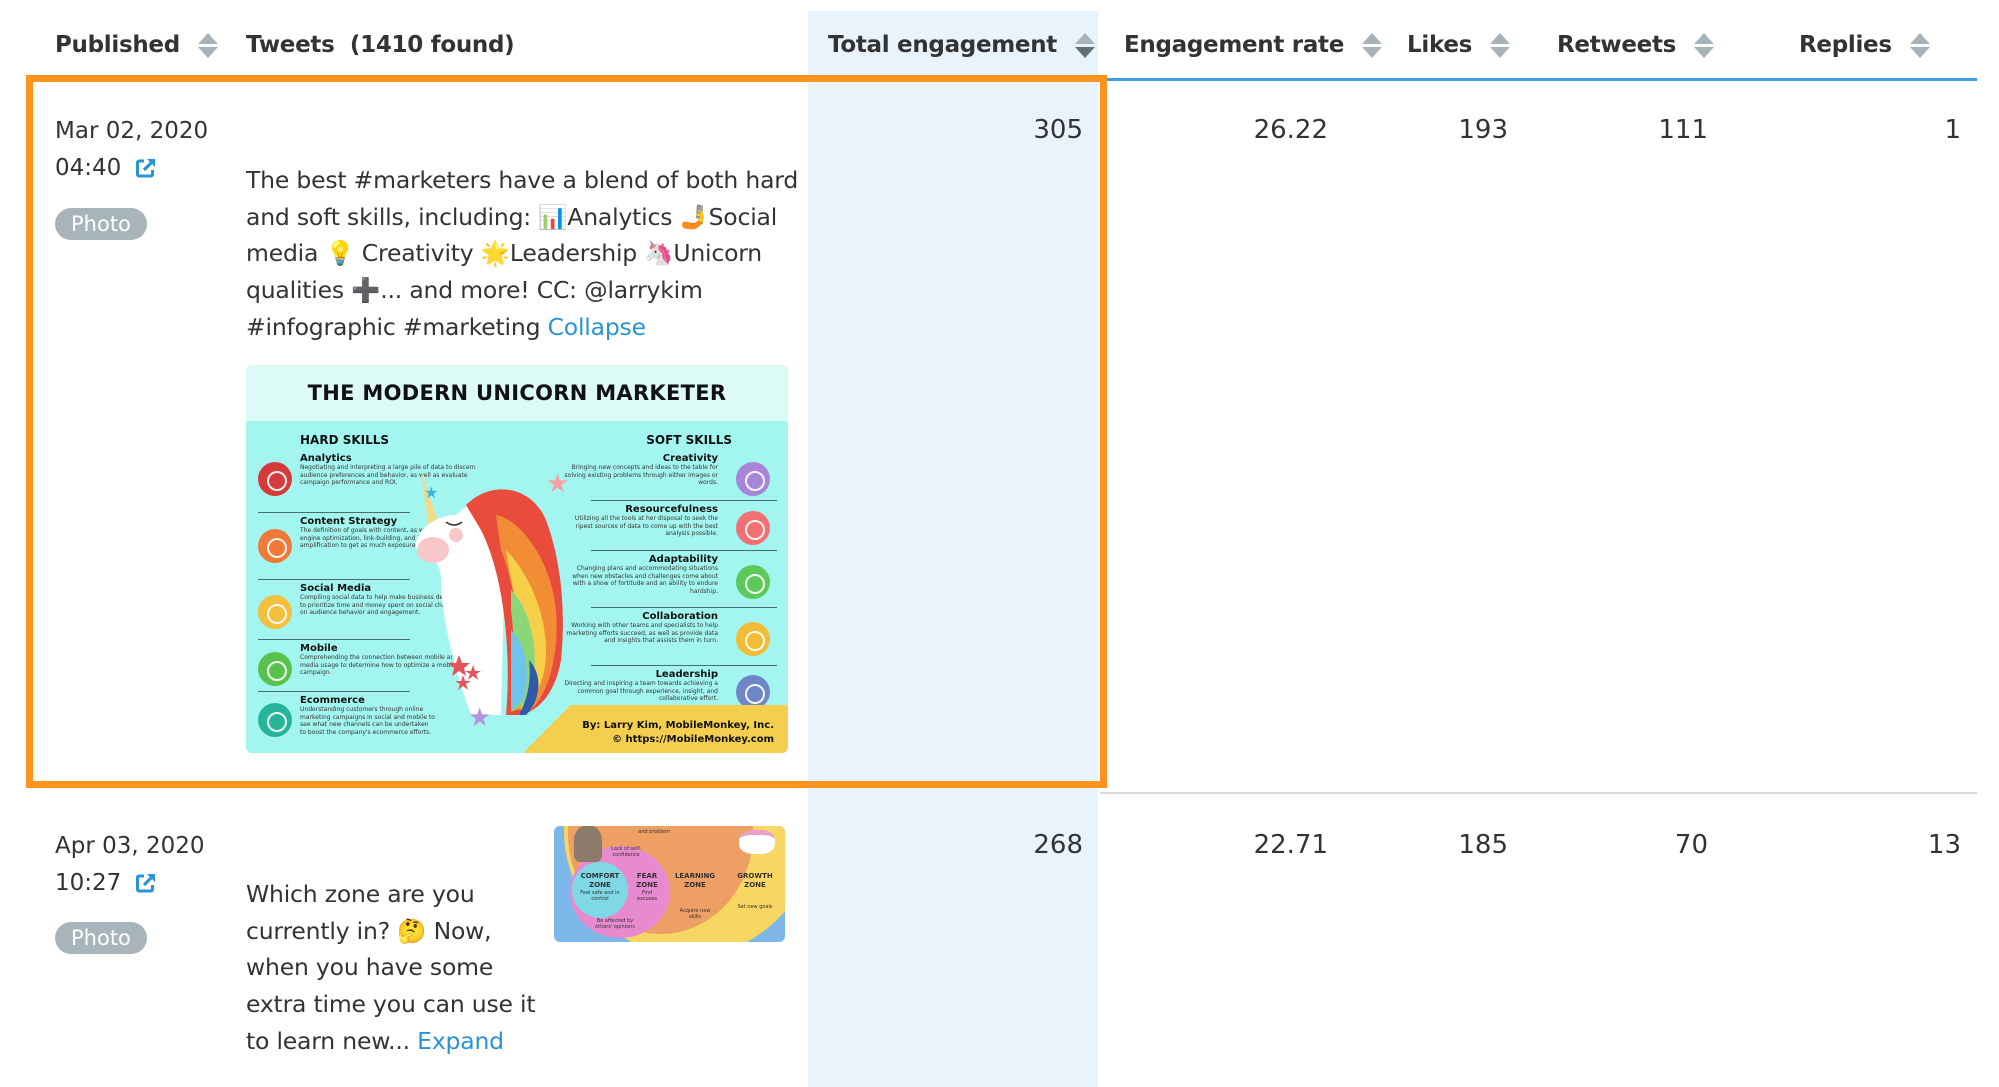  Describe the element at coordinates (600, 887) in the screenshot. I see `zone-label: COMFORT ZONE Feel safe and in control` at that location.